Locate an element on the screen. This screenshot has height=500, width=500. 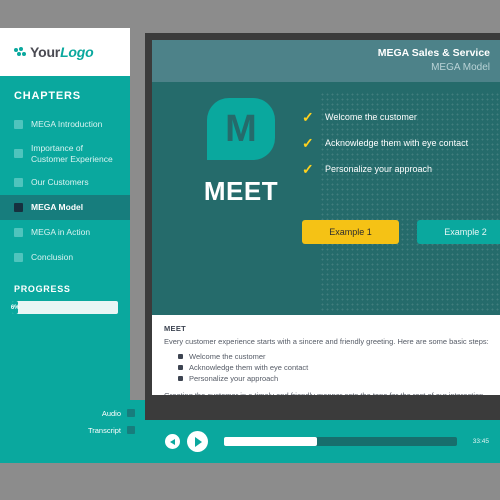
chapter-label: Conclusion is located at coordinates (52, 257).